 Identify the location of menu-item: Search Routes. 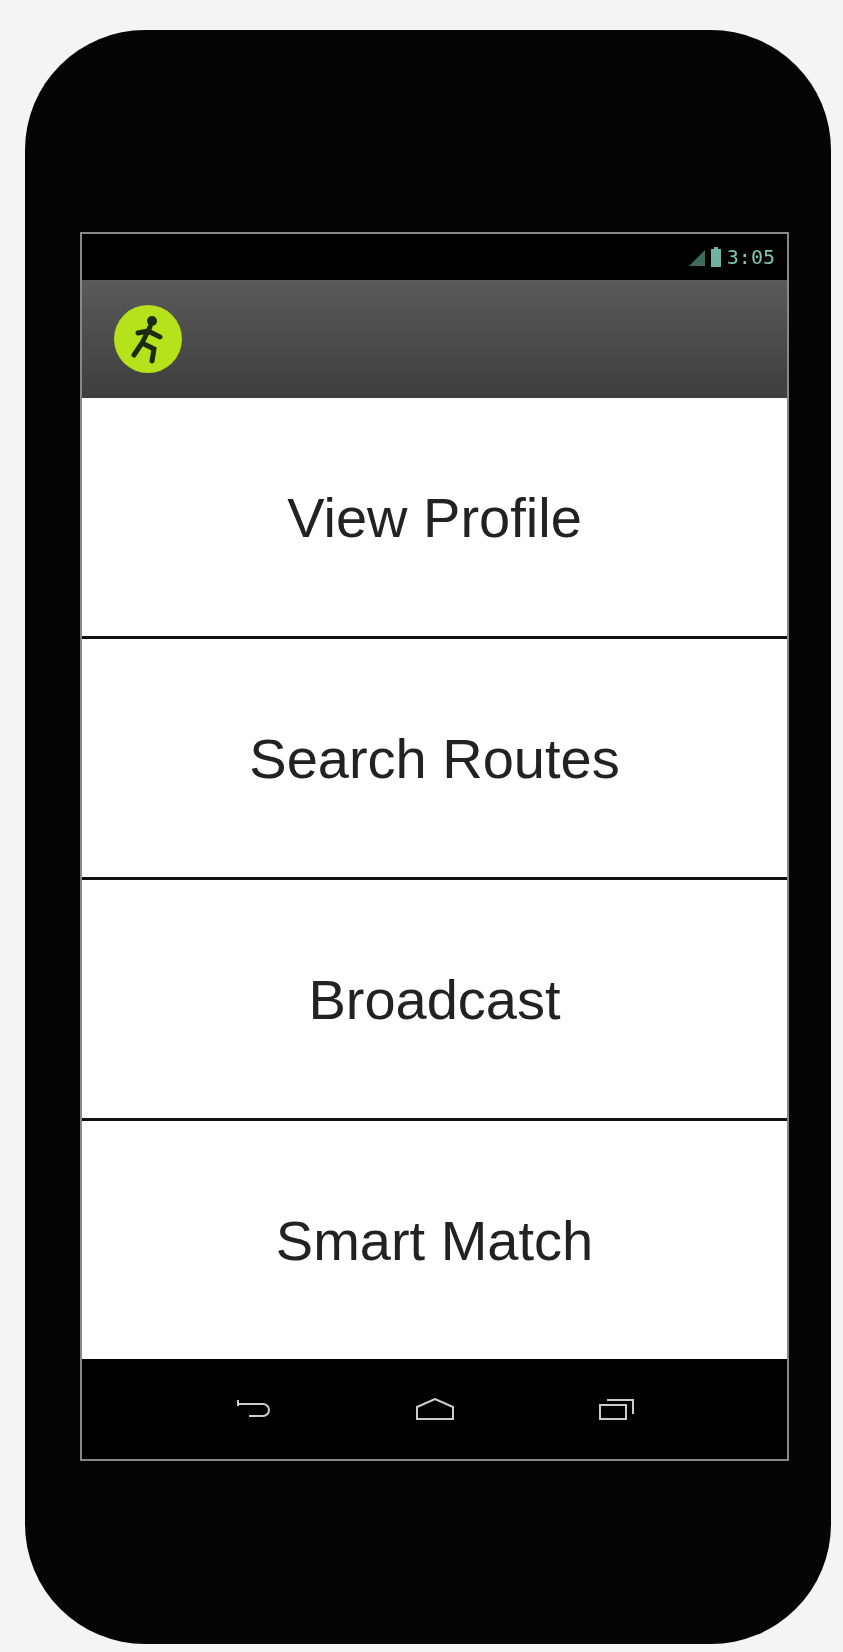
(434, 758).